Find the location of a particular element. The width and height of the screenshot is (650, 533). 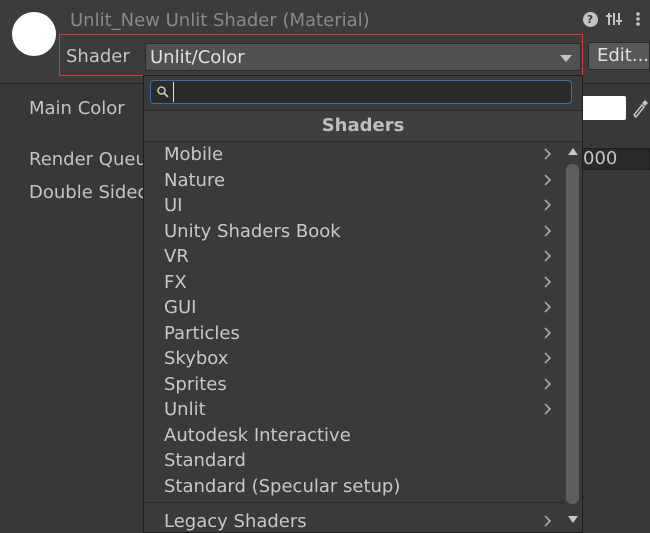

shader-row: Shader Unlit/Color is located at coordinates (321, 55).